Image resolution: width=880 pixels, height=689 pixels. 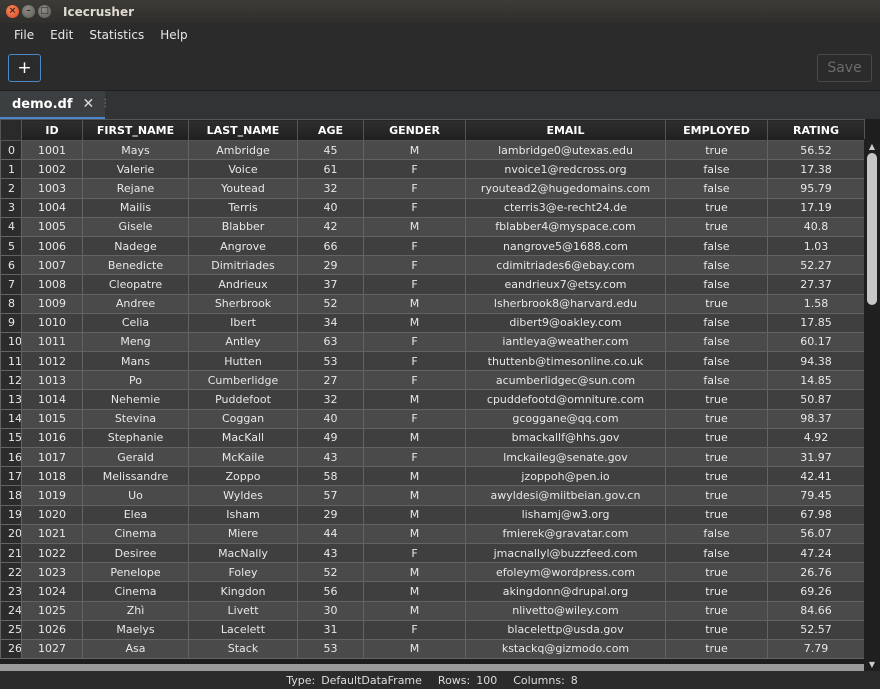 I want to click on table-cell: lsherbrook8@harvard.edu, so click(x=565, y=303).